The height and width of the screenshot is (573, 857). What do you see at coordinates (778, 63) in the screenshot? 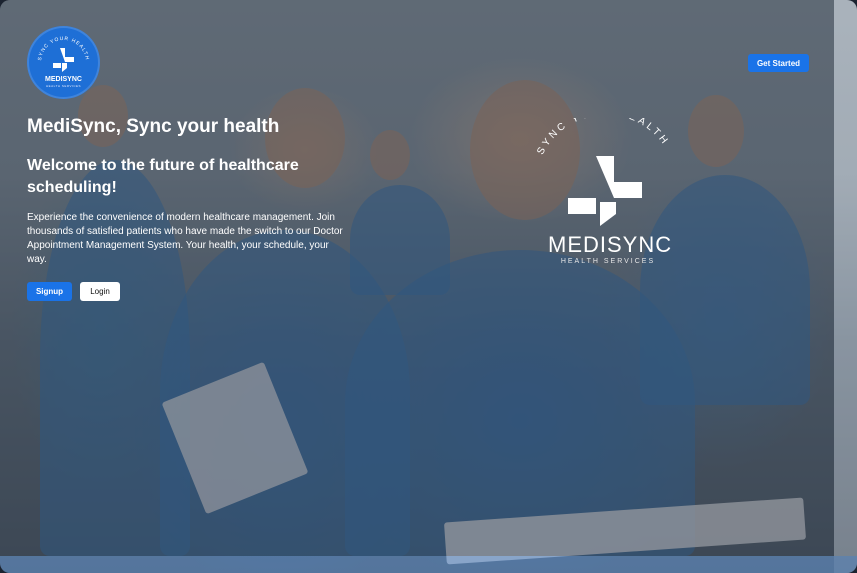
I see `get-started-button: Get Started` at bounding box center [778, 63].